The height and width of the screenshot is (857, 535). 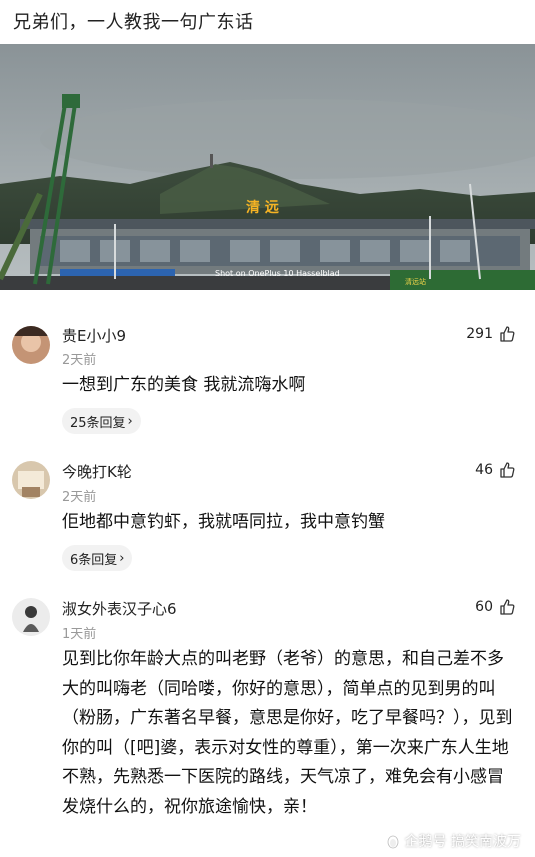 I want to click on replies-count: 6条回复, so click(x=94, y=560).